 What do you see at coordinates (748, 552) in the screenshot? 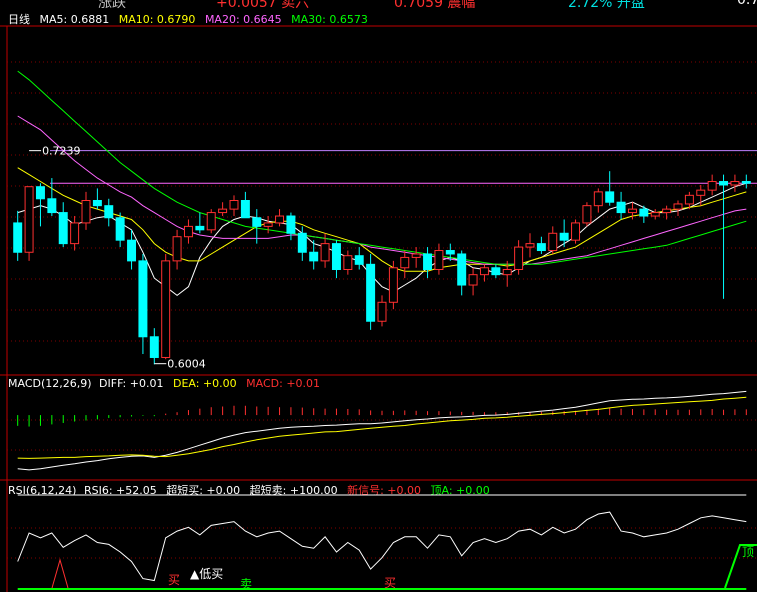
I see `rsi-marker: 顶` at bounding box center [748, 552].